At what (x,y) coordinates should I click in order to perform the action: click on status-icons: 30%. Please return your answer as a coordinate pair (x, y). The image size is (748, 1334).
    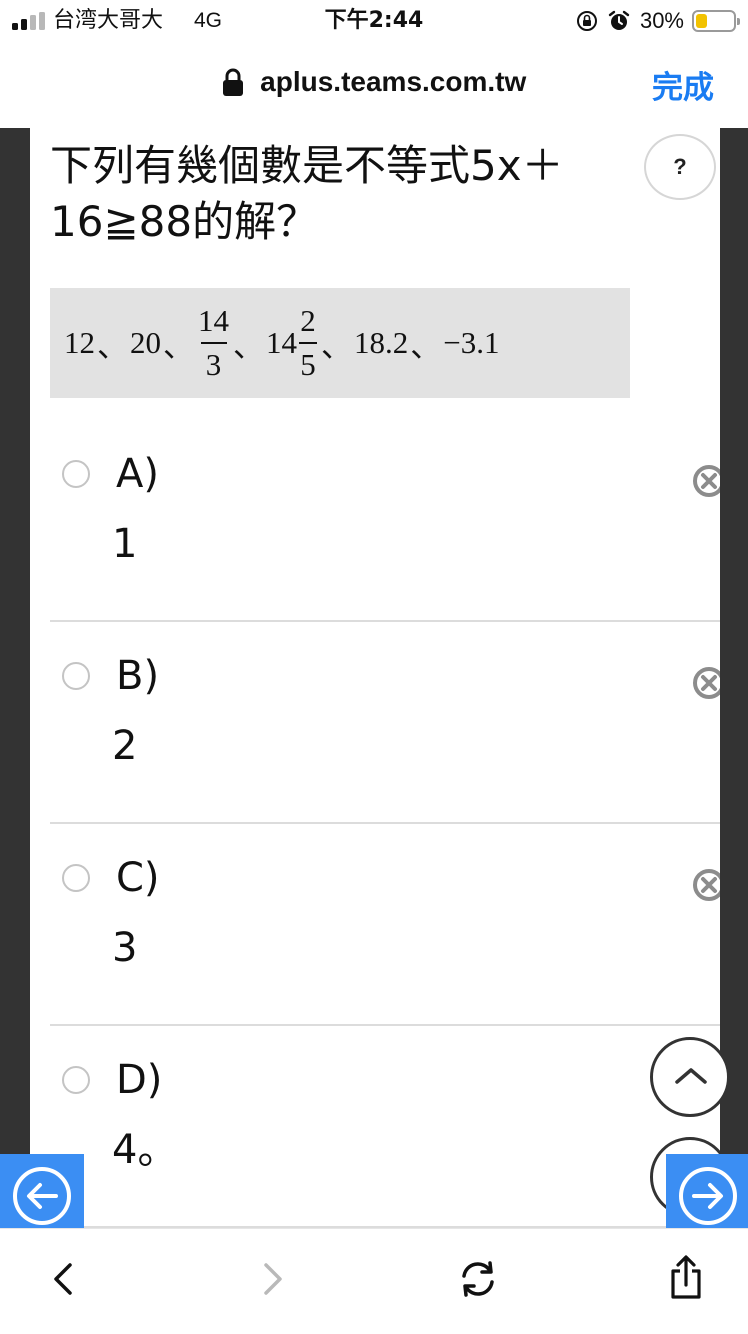
    Looking at the image, I should click on (658, 21).